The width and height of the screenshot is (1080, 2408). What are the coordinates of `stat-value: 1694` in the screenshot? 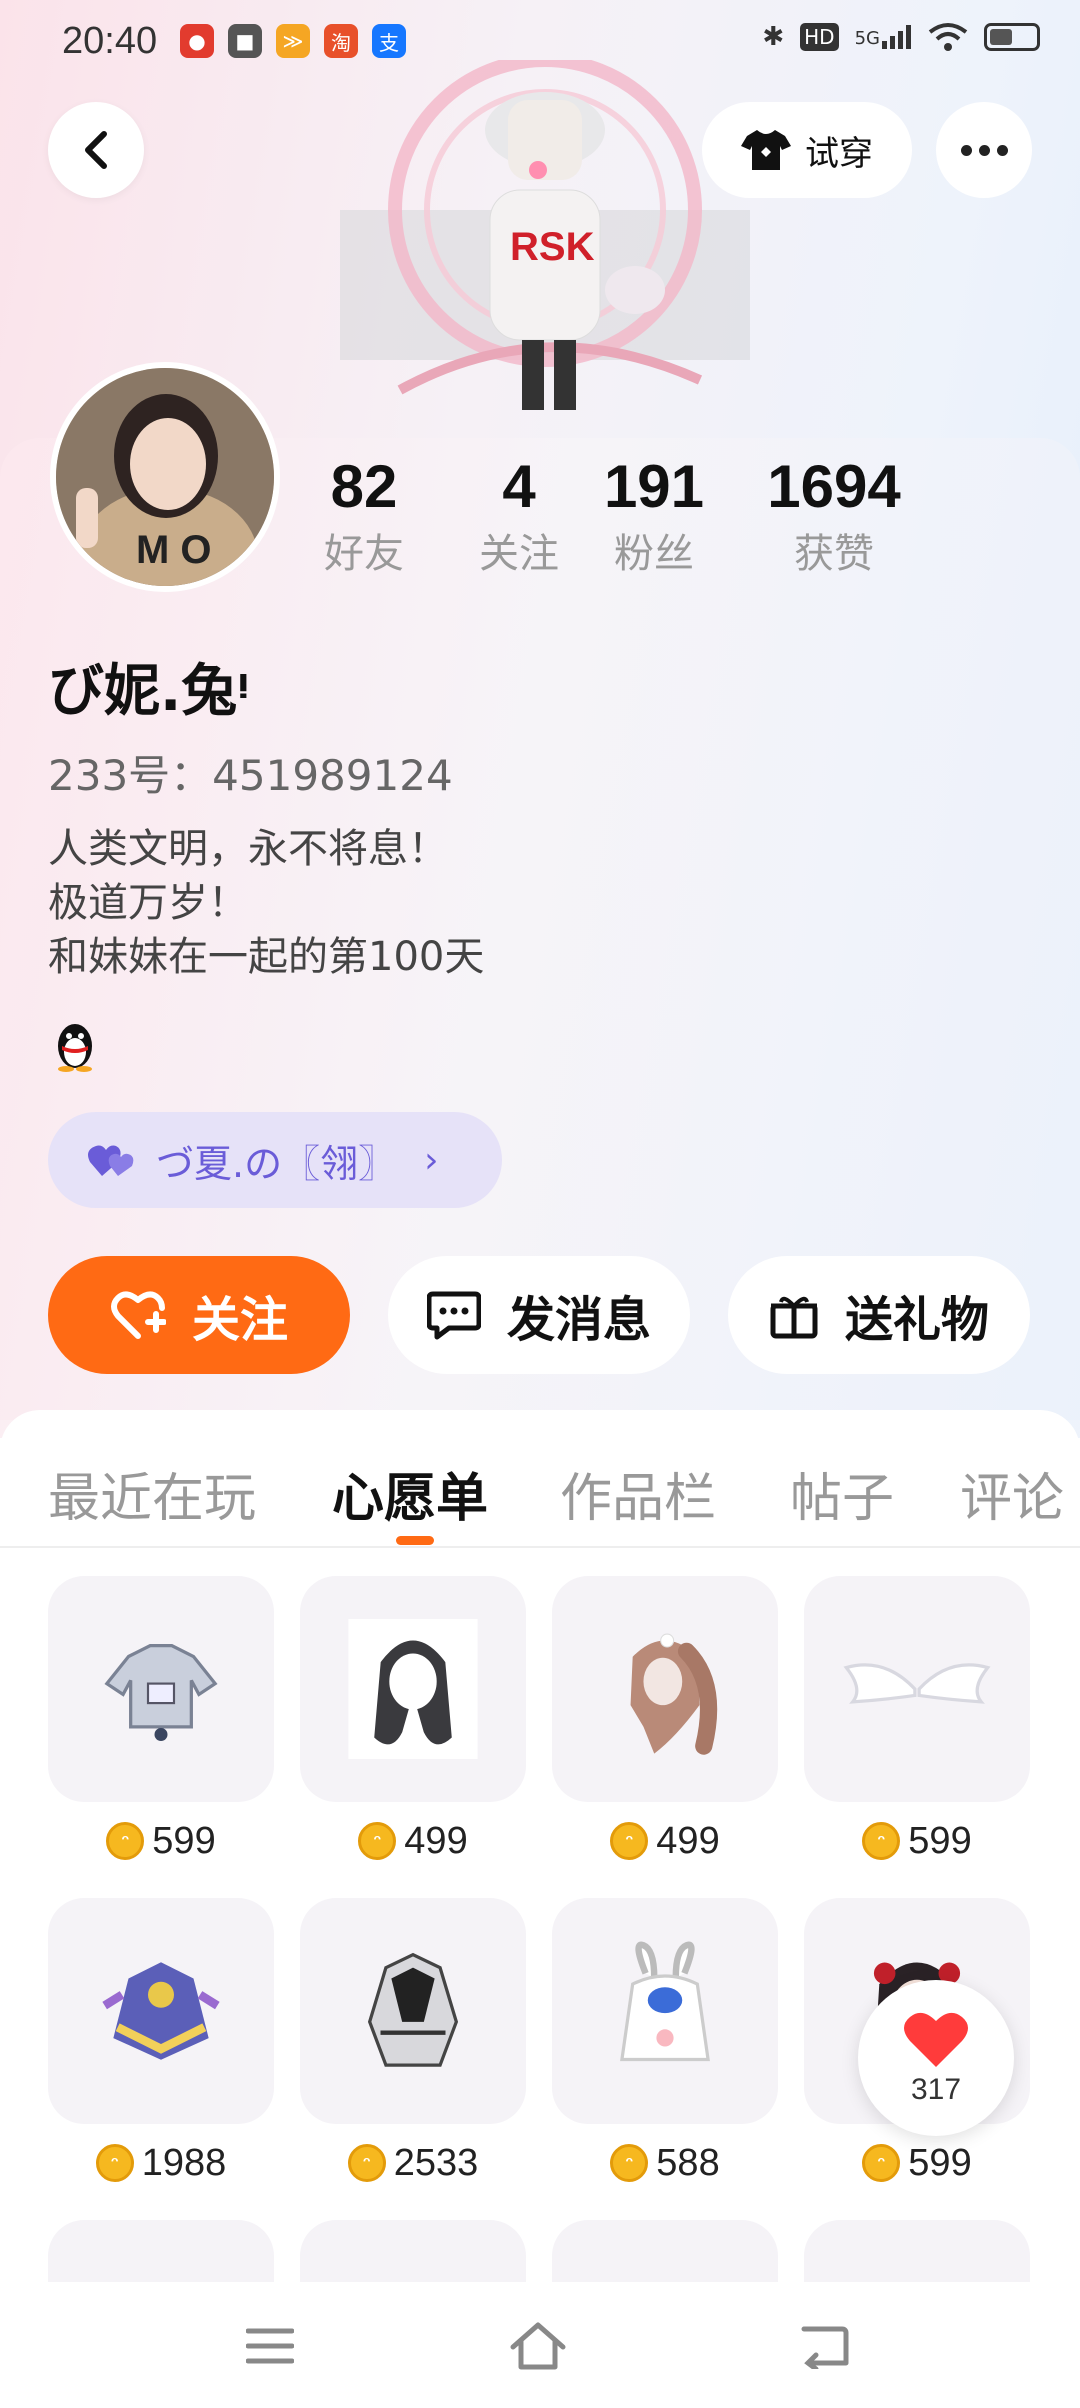 It's located at (834, 486).